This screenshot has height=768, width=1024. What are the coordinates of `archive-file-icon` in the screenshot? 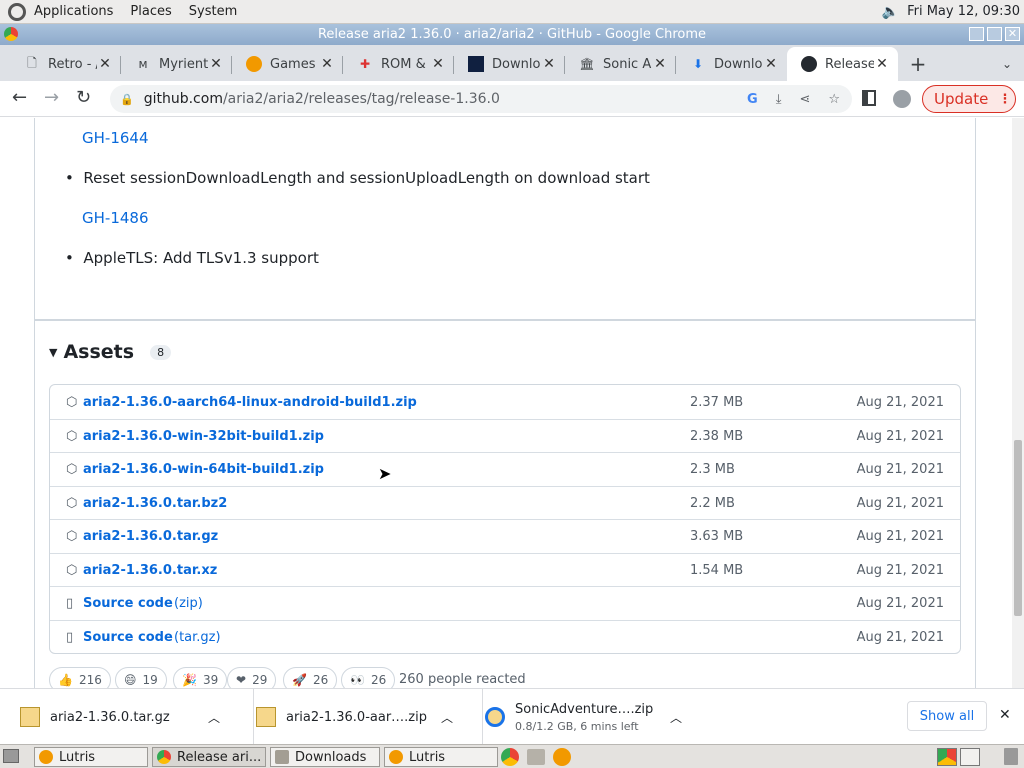 It's located at (266, 717).